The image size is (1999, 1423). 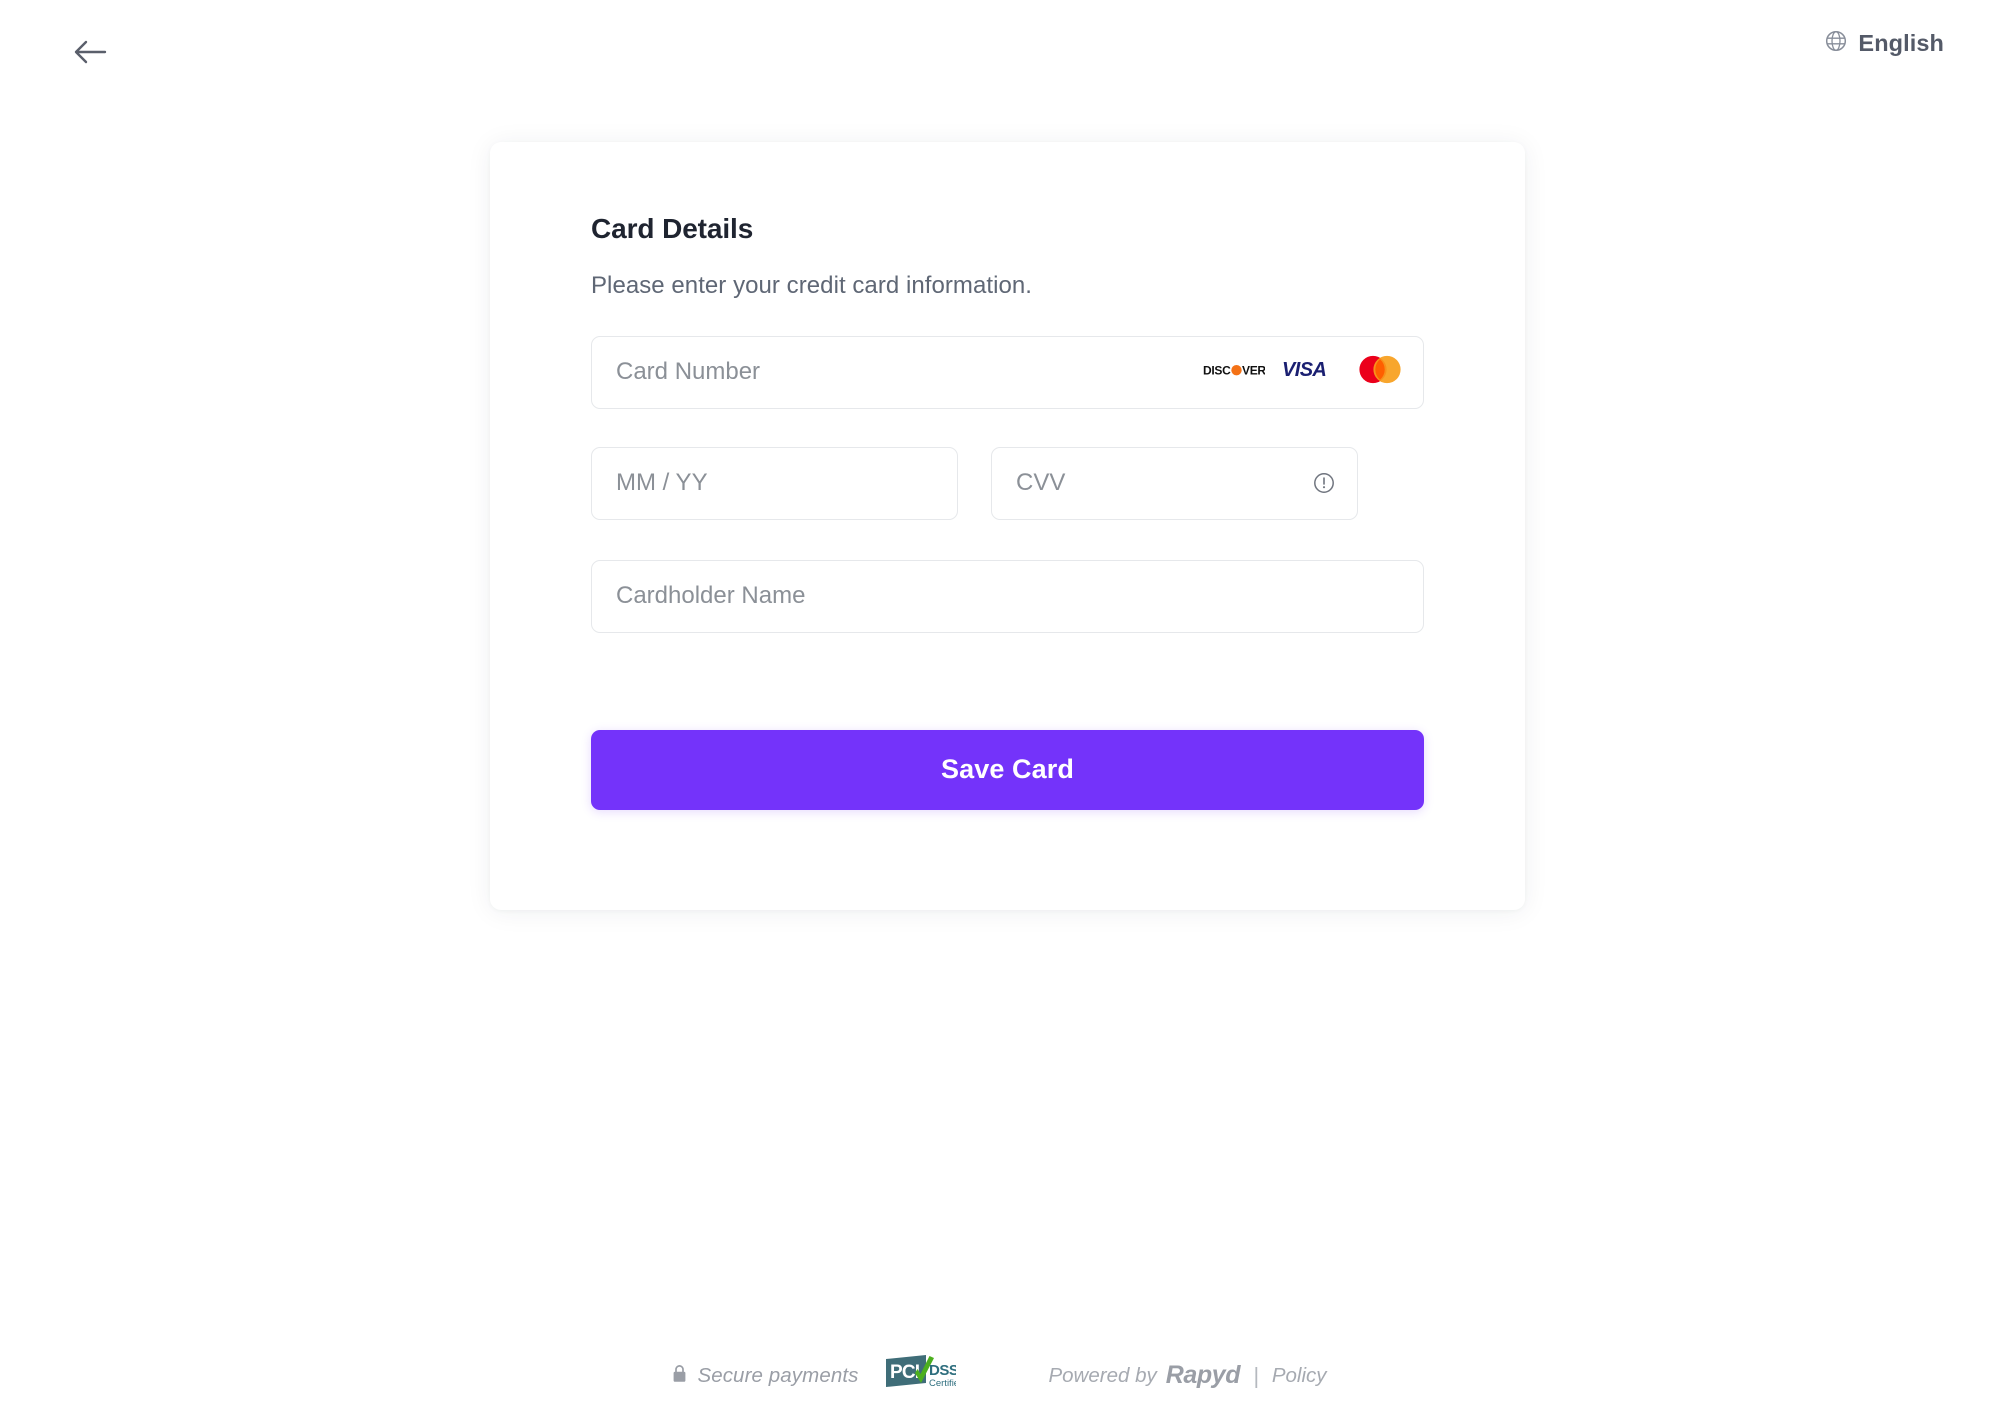 I want to click on svg-text: Certified, so click(x=942, y=1383).